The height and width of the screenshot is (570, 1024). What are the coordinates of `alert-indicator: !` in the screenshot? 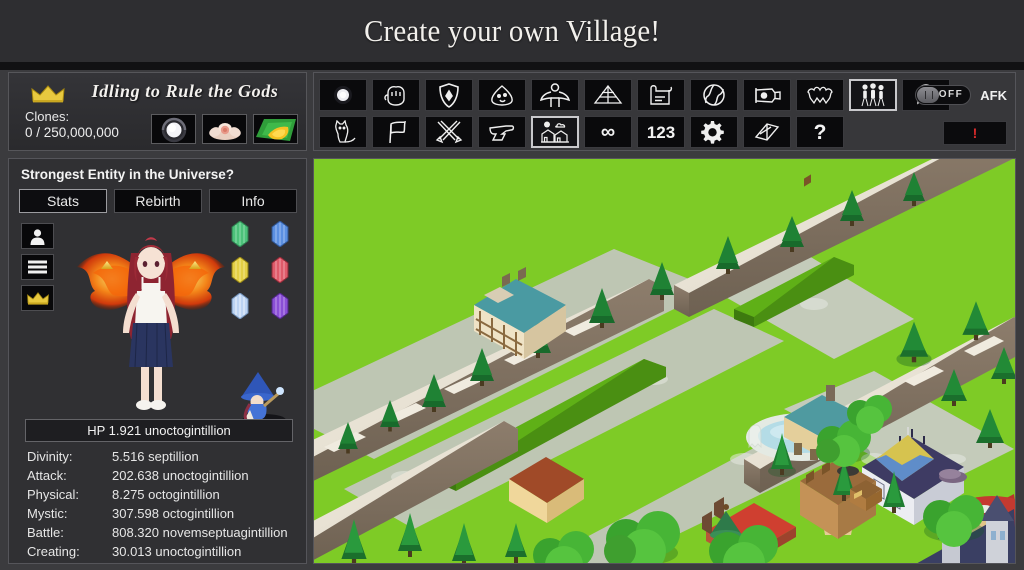 It's located at (975, 133).